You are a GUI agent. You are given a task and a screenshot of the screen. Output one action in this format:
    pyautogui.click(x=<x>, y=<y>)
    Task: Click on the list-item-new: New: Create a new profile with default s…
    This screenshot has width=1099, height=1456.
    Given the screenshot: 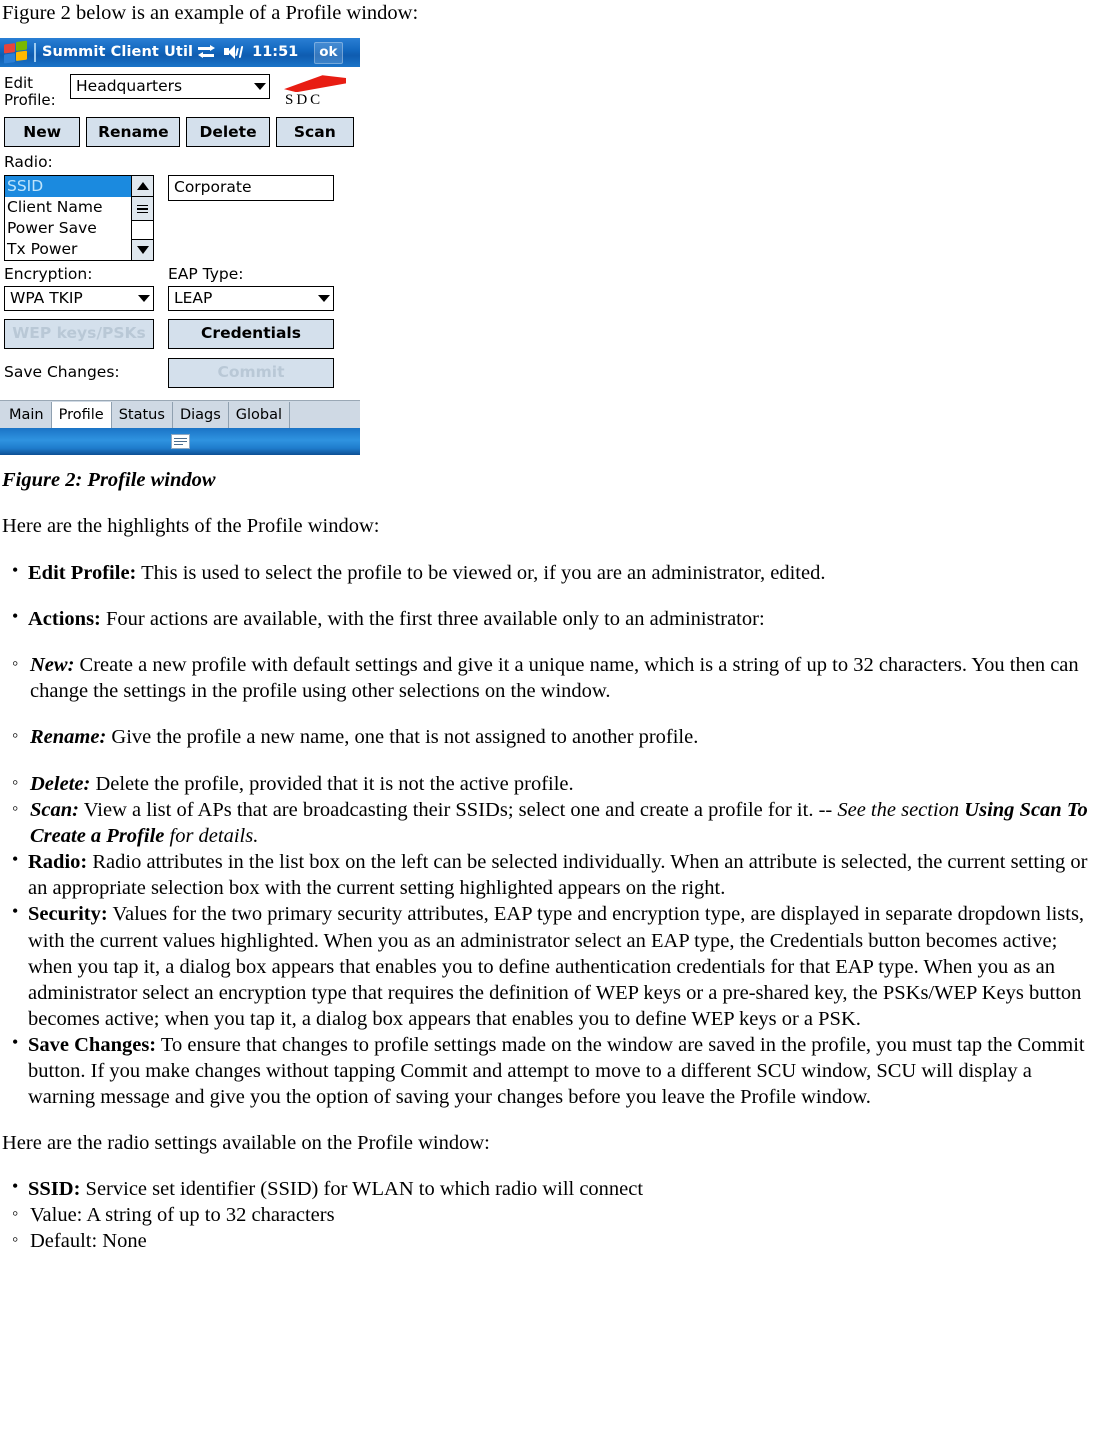 What is the action you would take?
    pyautogui.click(x=549, y=678)
    